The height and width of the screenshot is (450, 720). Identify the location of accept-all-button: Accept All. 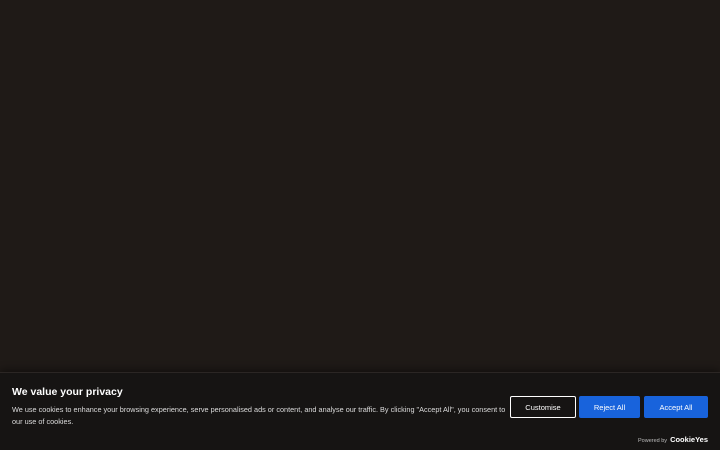
(676, 407).